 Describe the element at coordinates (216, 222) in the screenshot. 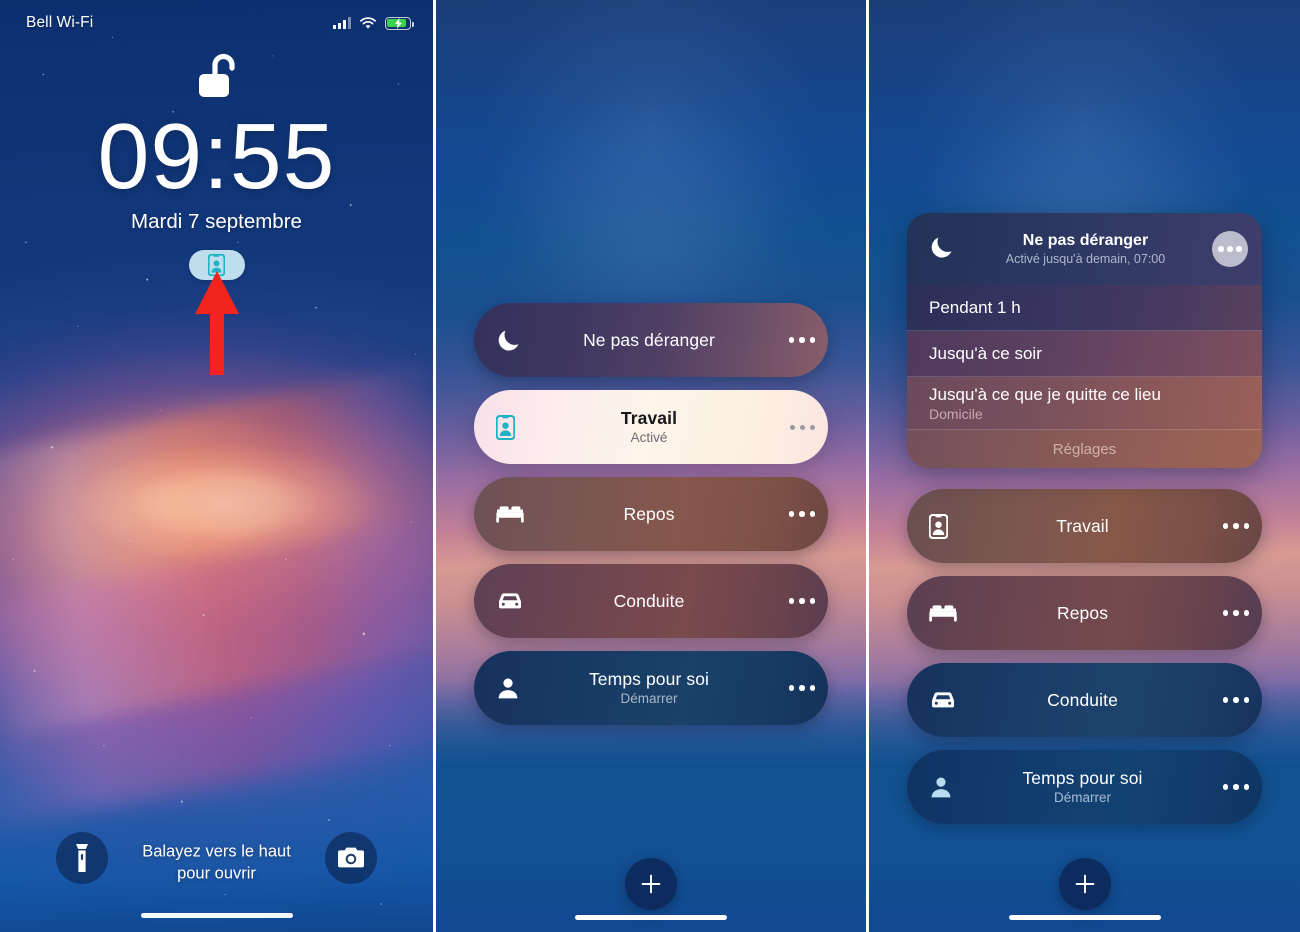

I see `lock-date: Mardi 7 septembre` at that location.